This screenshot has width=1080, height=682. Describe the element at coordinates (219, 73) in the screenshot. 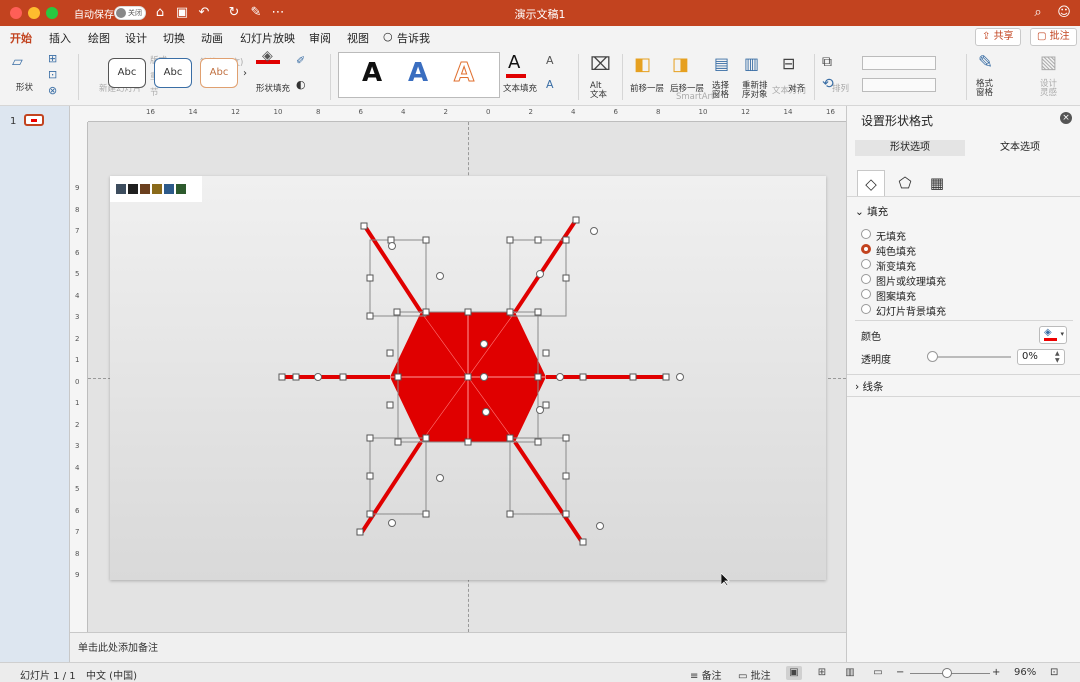

I see `shape-style-3: Abc` at that location.